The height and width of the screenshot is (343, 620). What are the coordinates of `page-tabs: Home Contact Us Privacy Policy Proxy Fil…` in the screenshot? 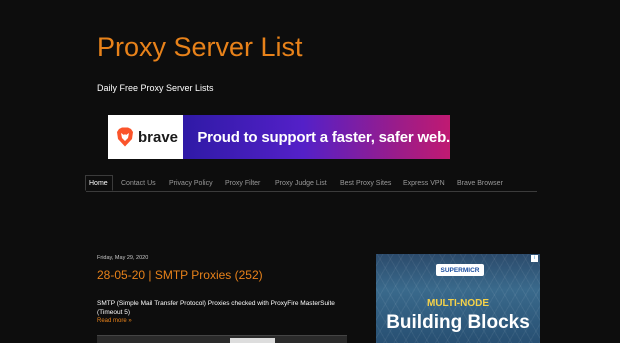 It's located at (311, 183).